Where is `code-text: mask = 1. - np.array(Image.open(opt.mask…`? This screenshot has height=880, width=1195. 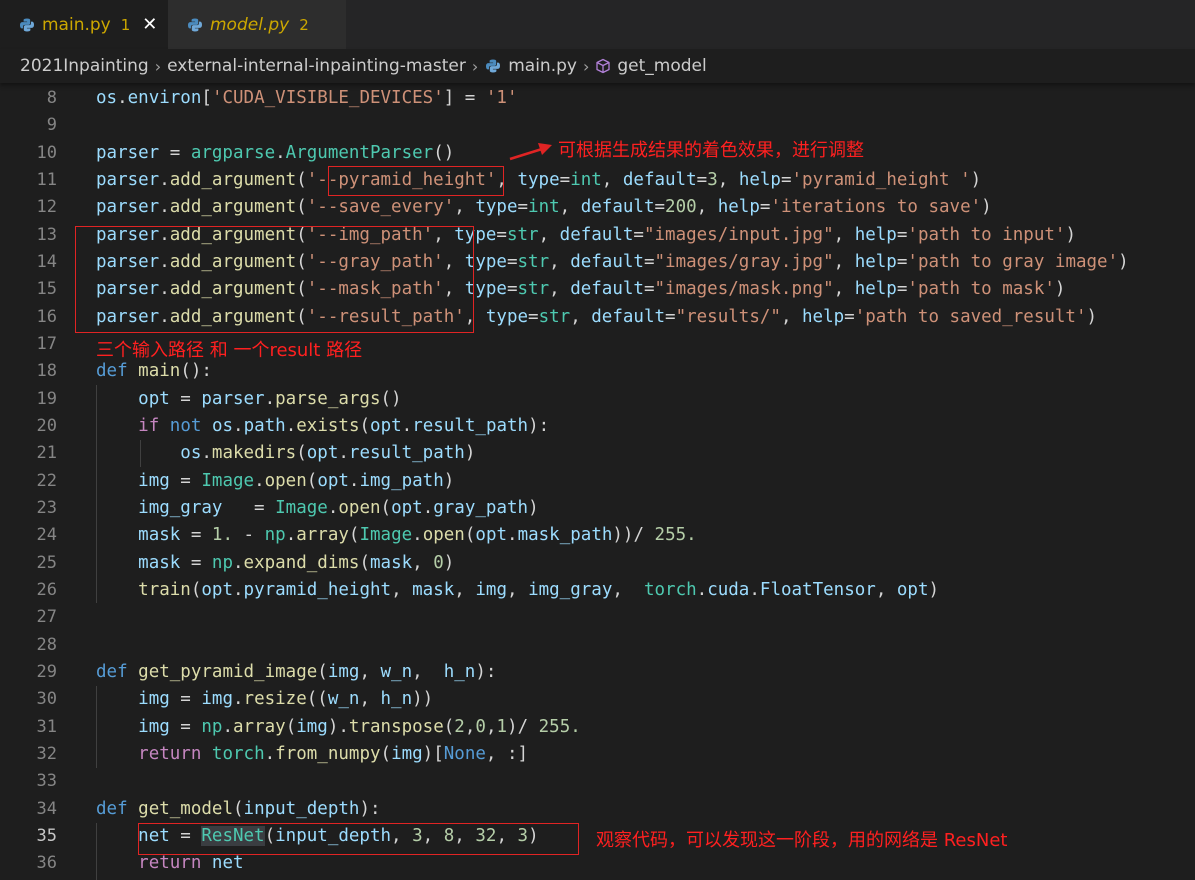 code-text: mask = 1. - np.array(Image.open(opt.mask… is located at coordinates (417, 535).